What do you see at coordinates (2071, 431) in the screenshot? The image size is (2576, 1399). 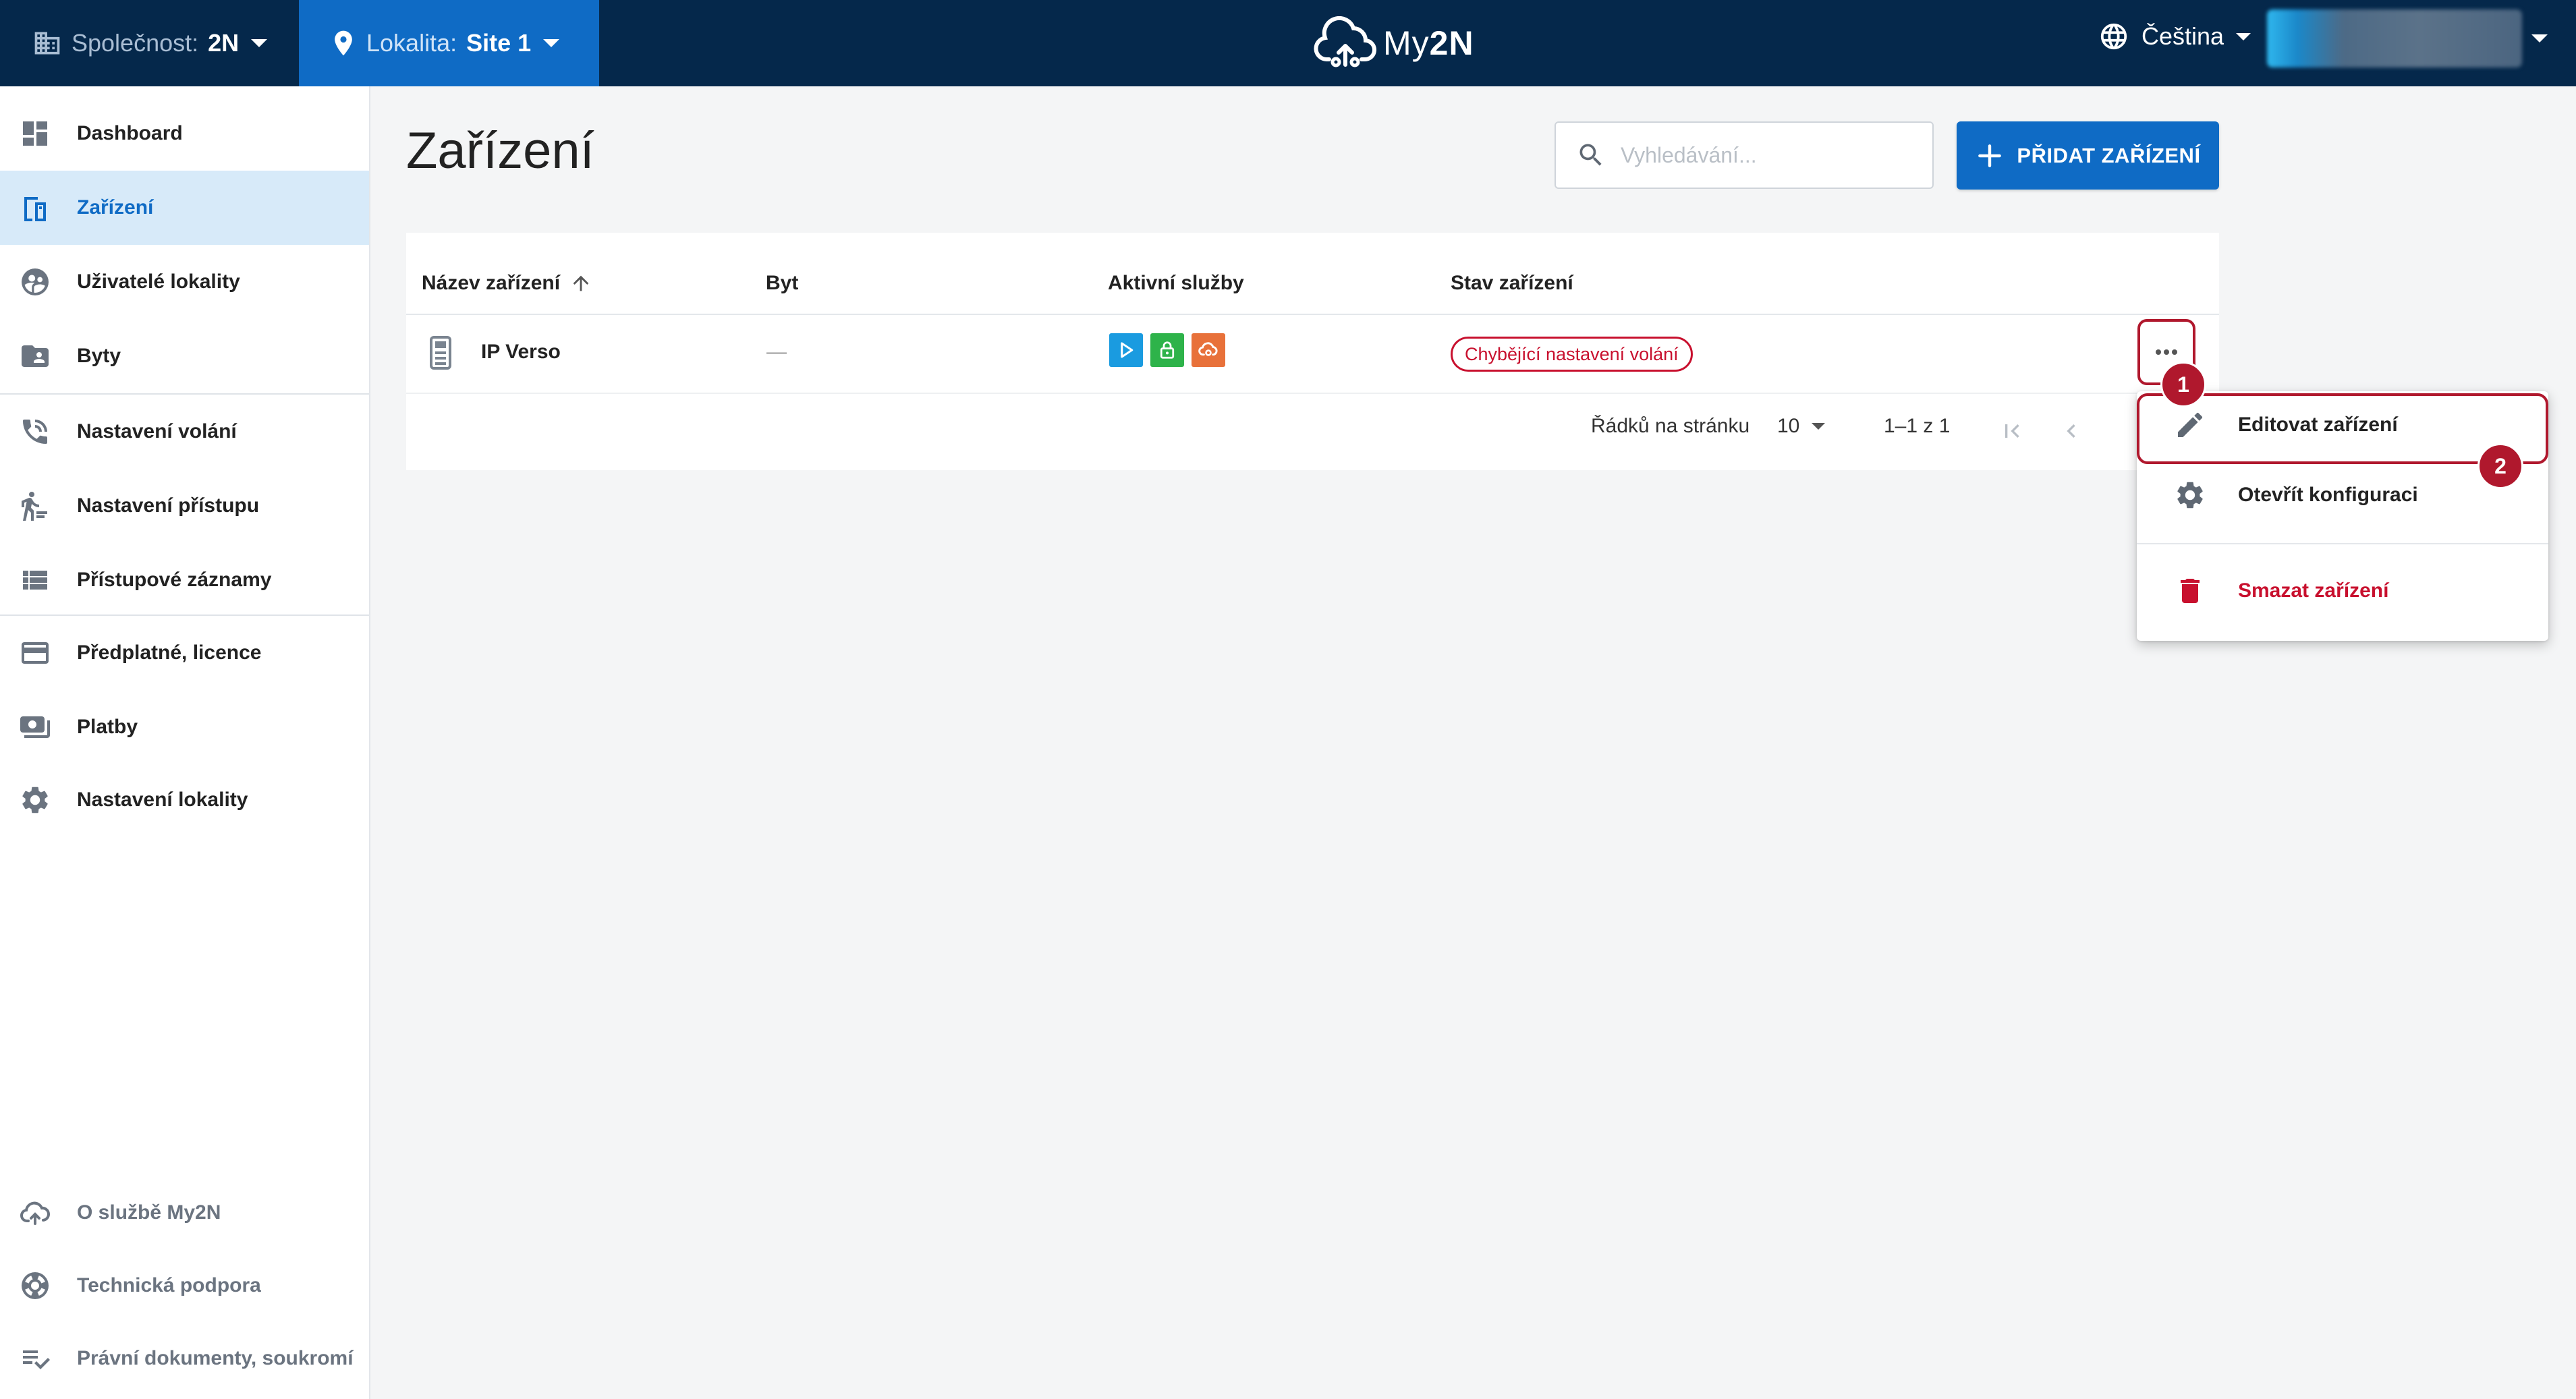 I see `previous-page-icon` at bounding box center [2071, 431].